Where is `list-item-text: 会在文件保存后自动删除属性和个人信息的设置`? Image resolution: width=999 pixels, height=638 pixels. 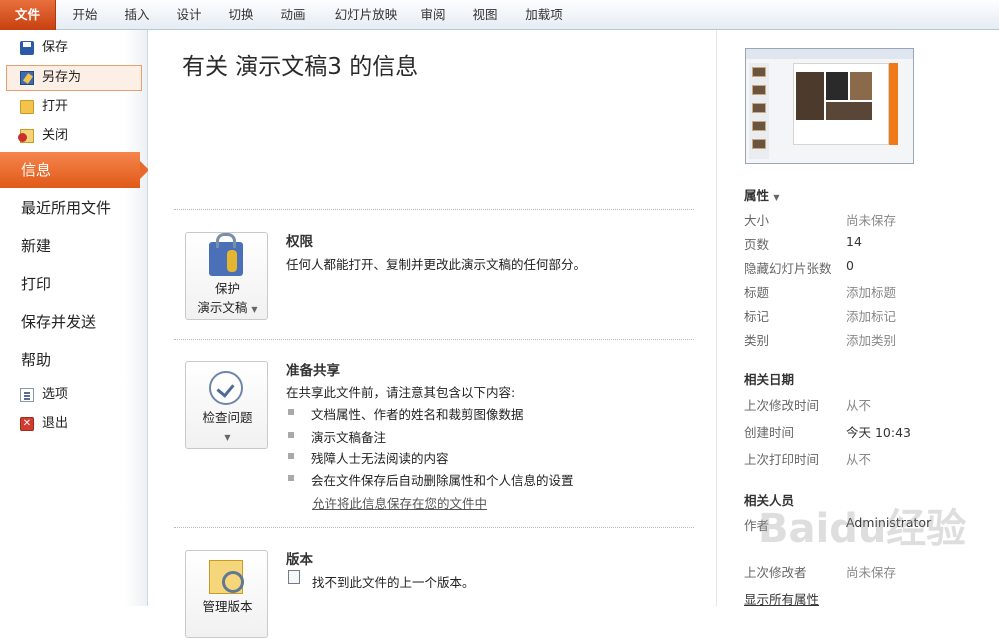
list-item-text: 会在文件保存后自动删除属性和个人信息的设置 is located at coordinates (442, 480).